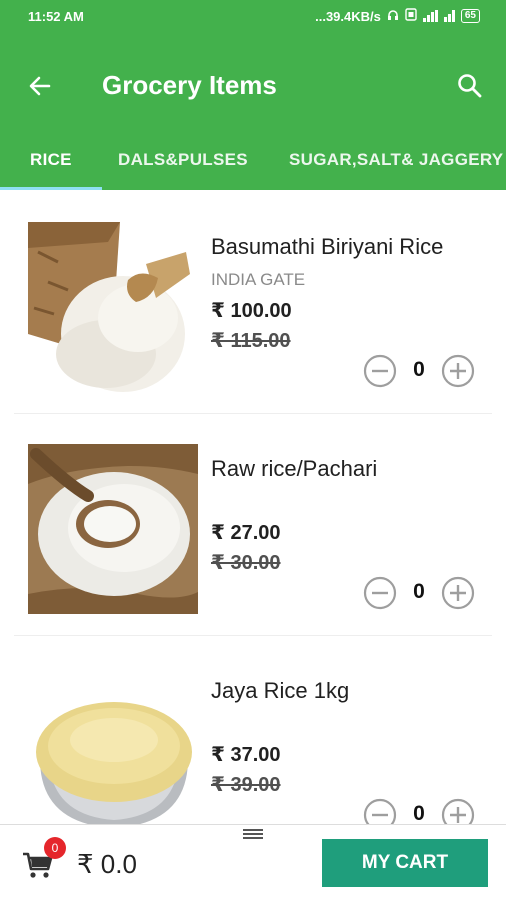  What do you see at coordinates (253, 17) in the screenshot?
I see `status-bar: 11:52 AM ...39.4KB/s 65` at bounding box center [253, 17].